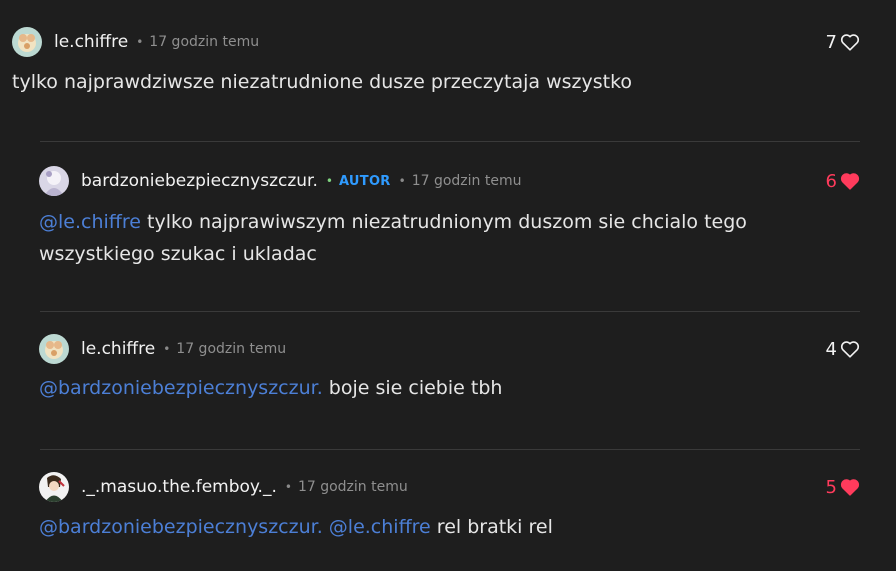 Image resolution: width=896 pixels, height=571 pixels. Describe the element at coordinates (494, 527) in the screenshot. I see `comment-text-content: rel bratki rel` at that location.